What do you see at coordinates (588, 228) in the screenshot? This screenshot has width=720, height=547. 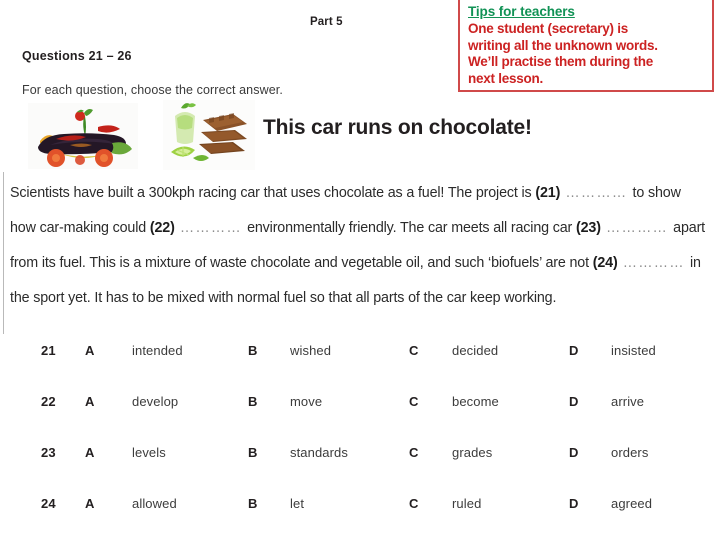 I see `gap-number-23: (23)` at bounding box center [588, 228].